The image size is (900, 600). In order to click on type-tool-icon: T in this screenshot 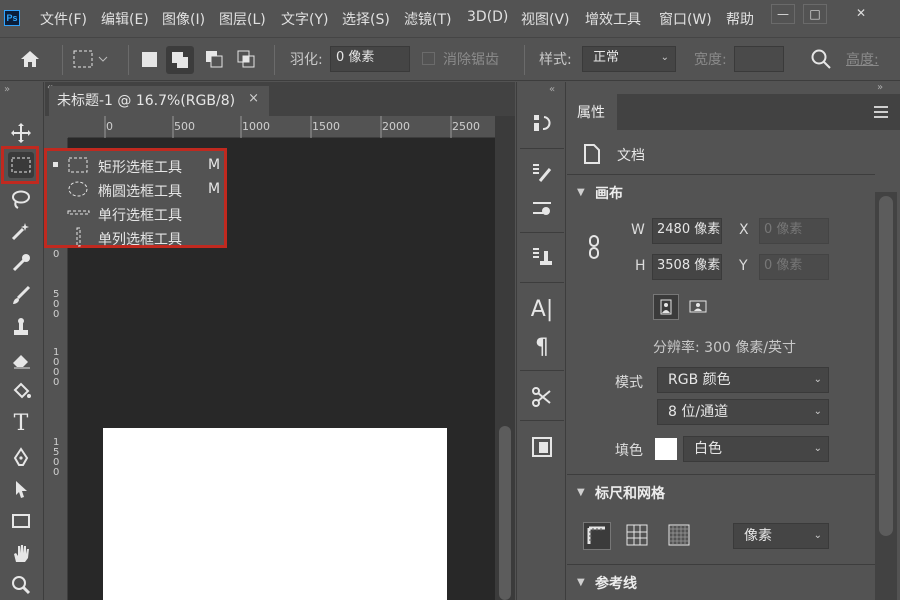, I will do `click(21, 423)`.